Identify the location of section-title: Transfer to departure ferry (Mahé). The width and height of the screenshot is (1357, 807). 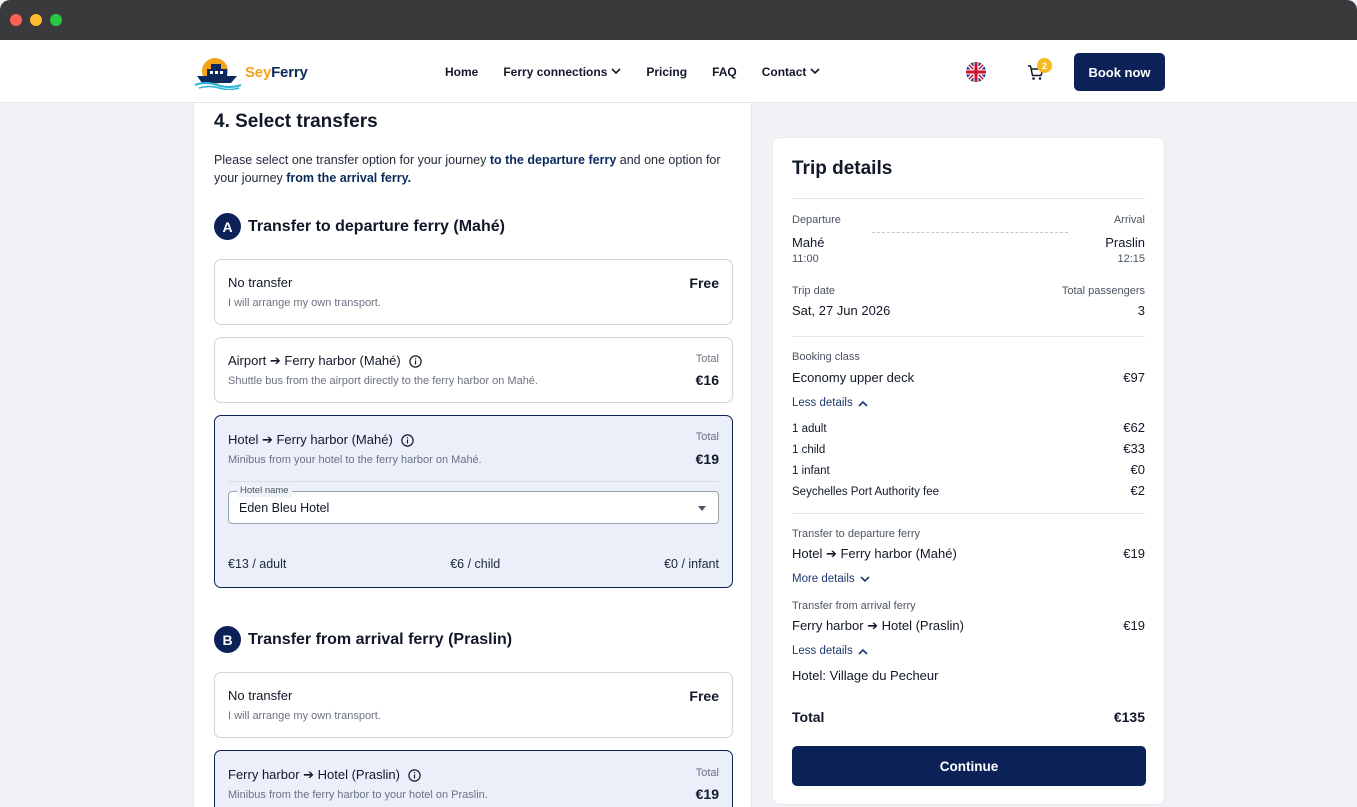
(376, 226).